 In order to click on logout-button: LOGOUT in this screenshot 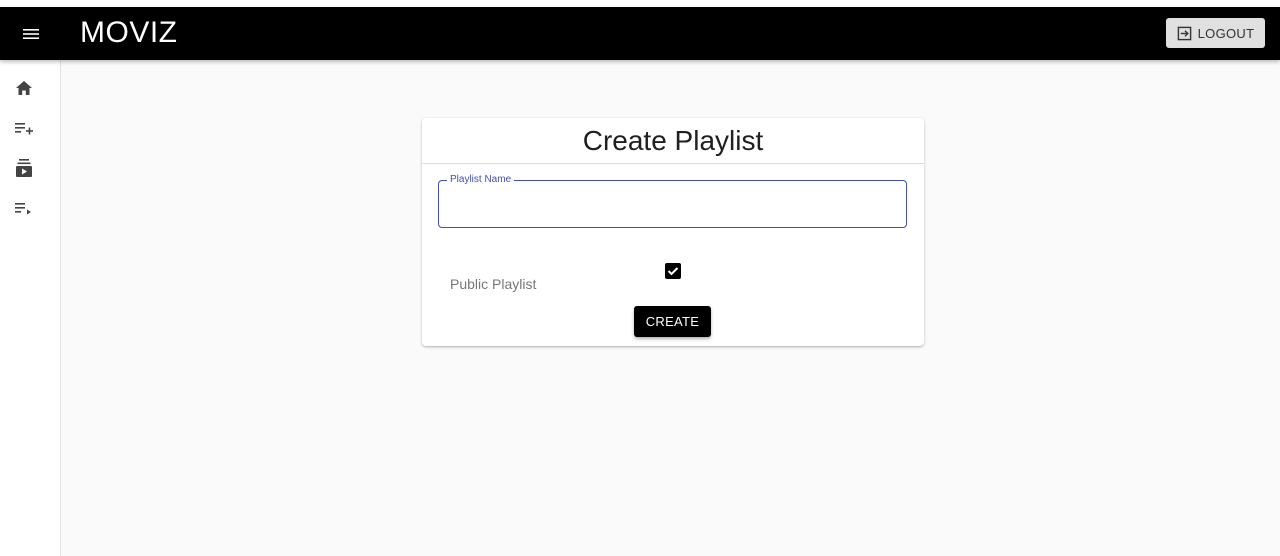, I will do `click(1215, 33)`.